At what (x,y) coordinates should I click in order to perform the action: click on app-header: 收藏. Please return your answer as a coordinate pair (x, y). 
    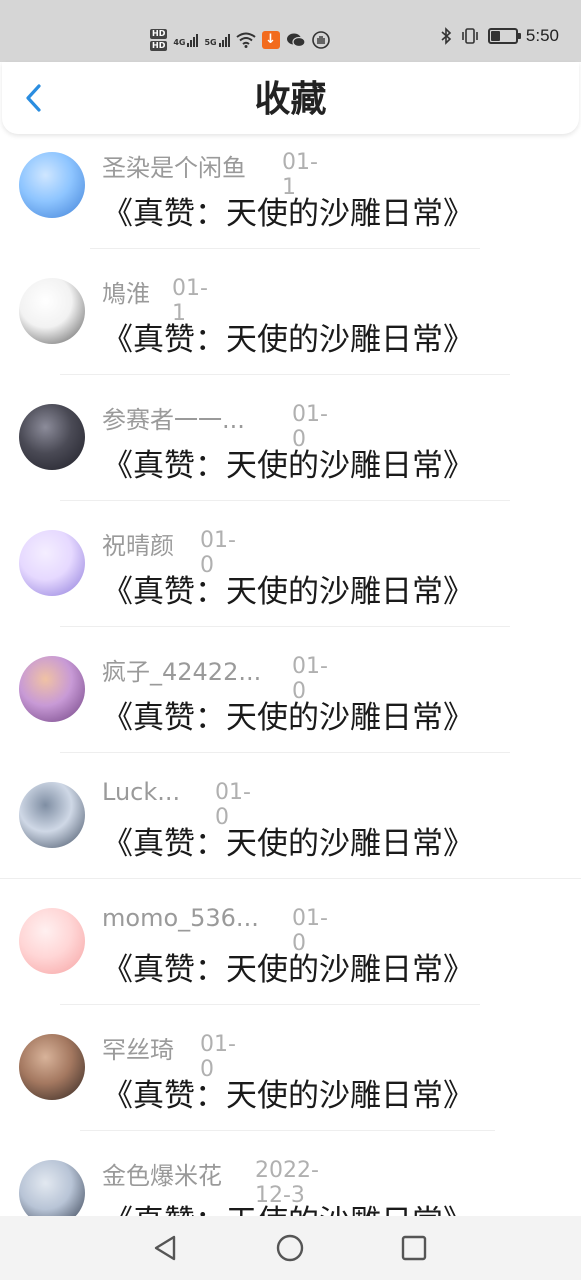
    Looking at the image, I should click on (290, 98).